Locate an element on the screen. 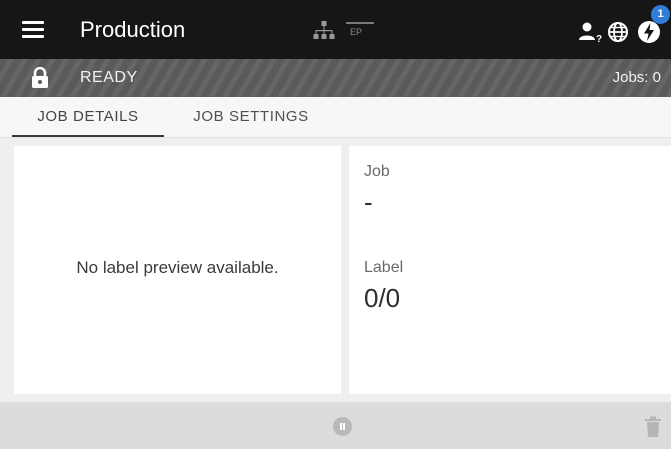  trash-icon is located at coordinates (653, 427).